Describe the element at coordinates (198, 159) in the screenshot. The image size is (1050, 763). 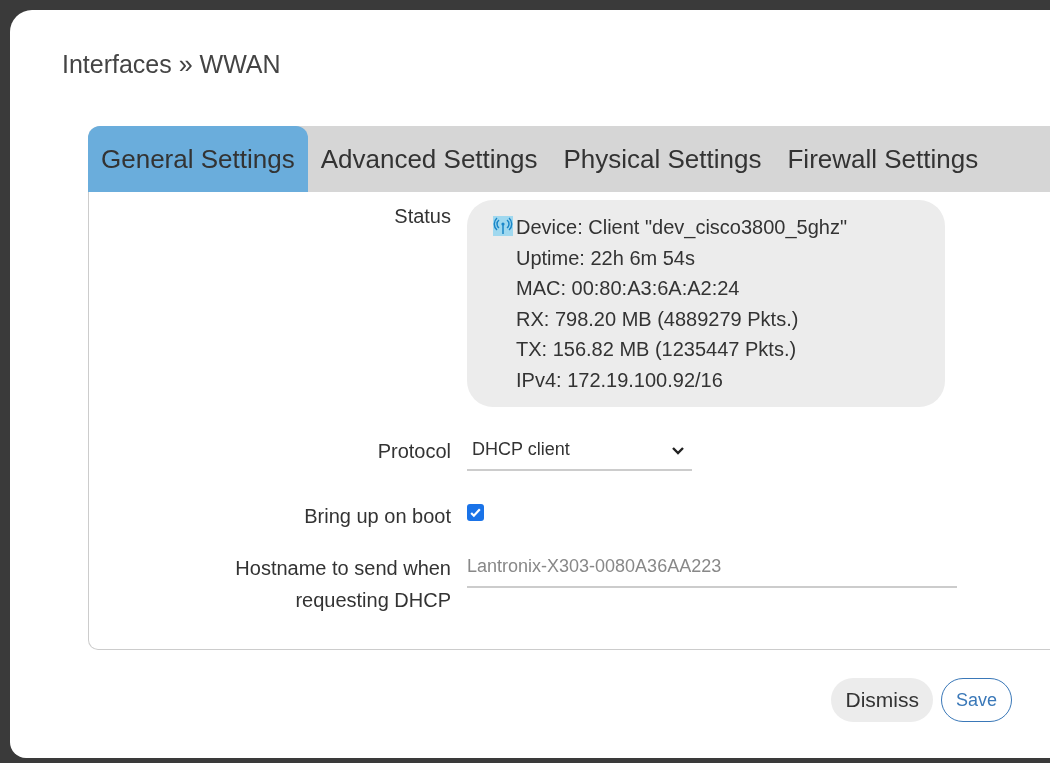
I see `tab: General Settings` at that location.